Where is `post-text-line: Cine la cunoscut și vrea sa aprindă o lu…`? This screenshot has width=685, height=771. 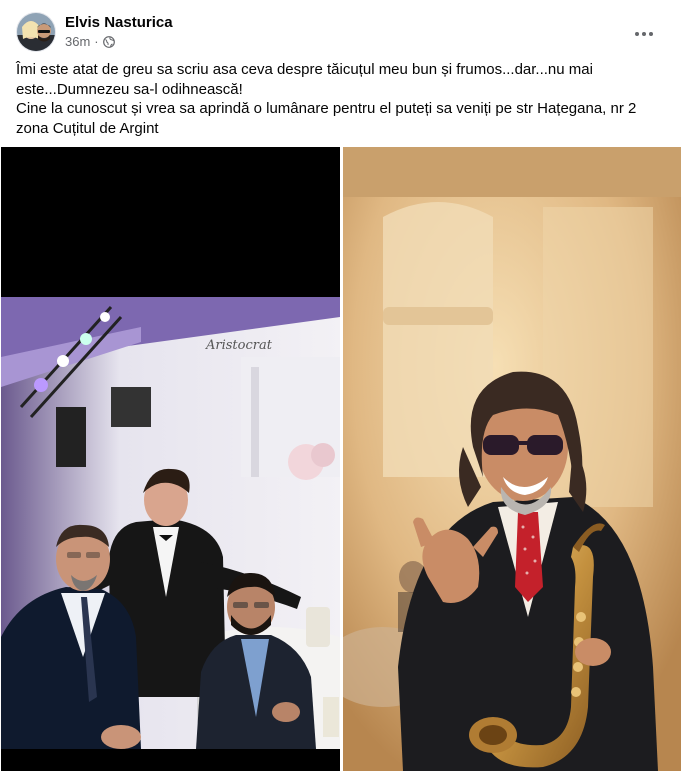 post-text-line: Cine la cunoscut și vrea sa aprindă o lu… is located at coordinates (326, 108).